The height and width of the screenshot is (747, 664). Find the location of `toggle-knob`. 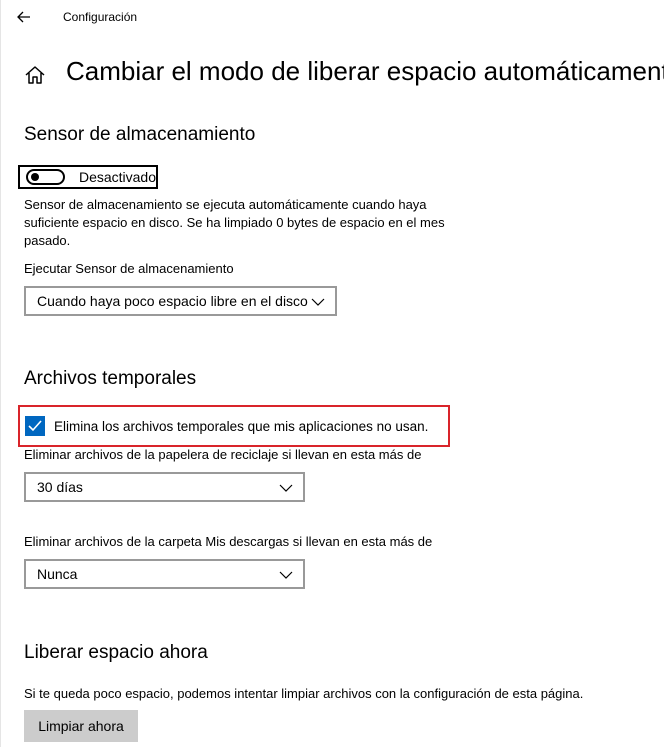

toggle-knob is located at coordinates (35, 177).